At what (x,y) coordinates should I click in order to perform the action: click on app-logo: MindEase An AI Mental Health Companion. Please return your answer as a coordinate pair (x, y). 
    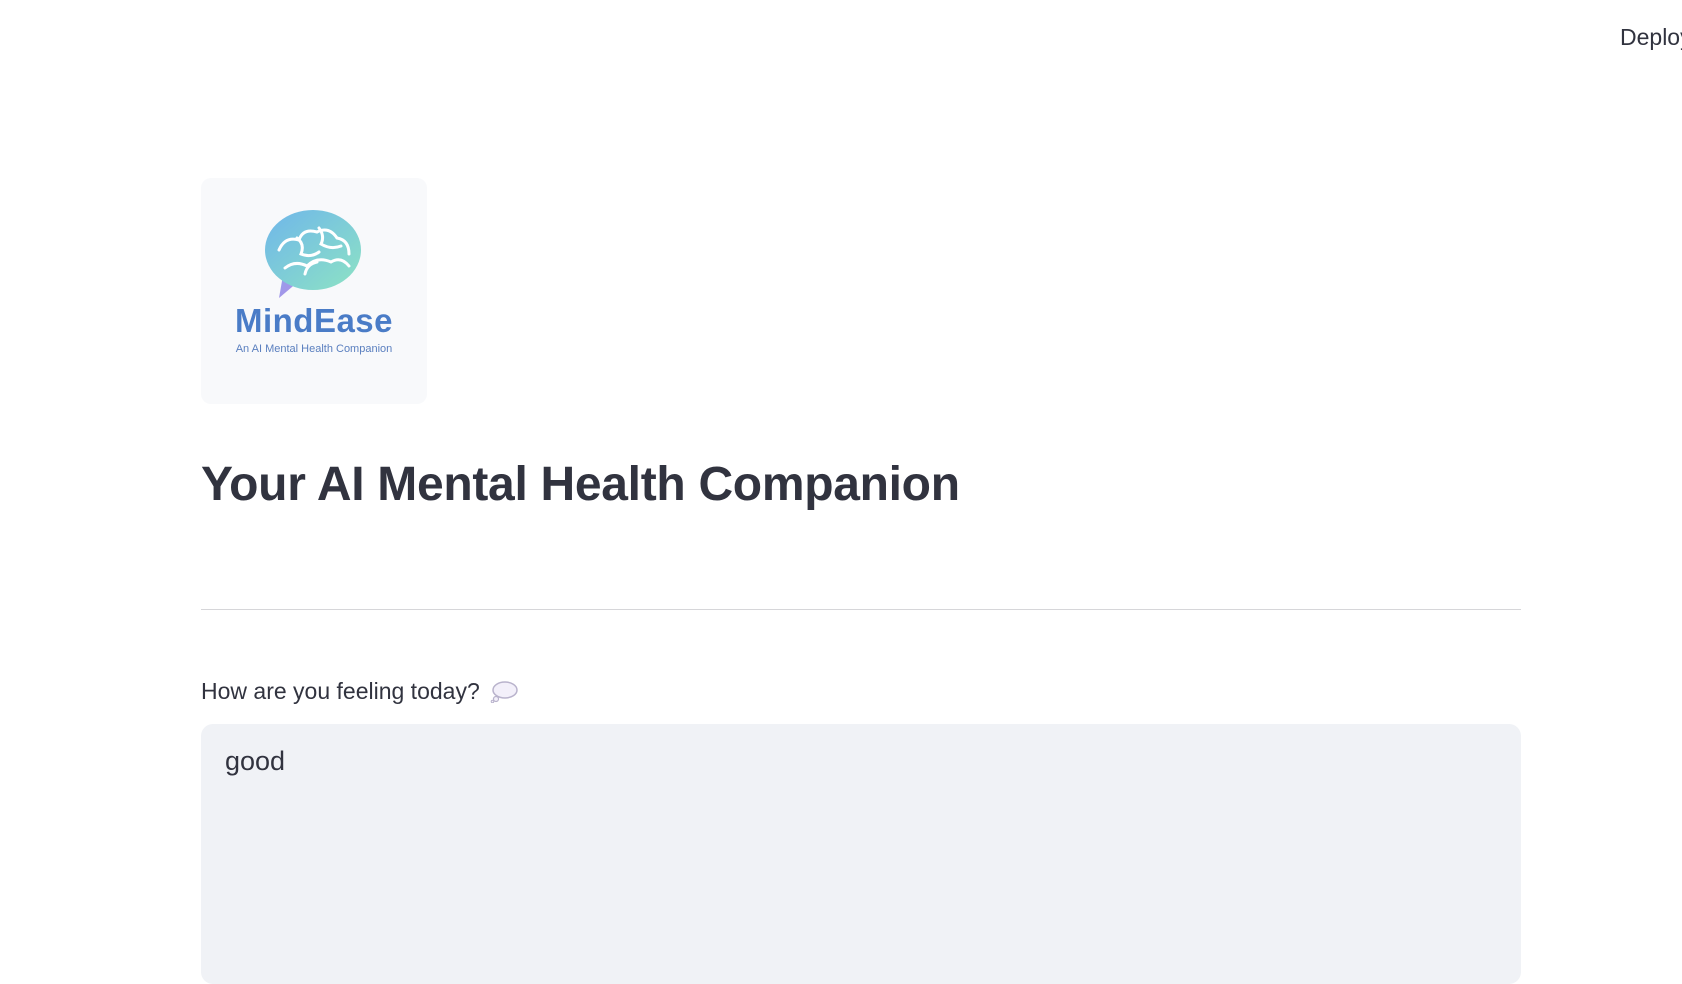
    Looking at the image, I should click on (314, 291).